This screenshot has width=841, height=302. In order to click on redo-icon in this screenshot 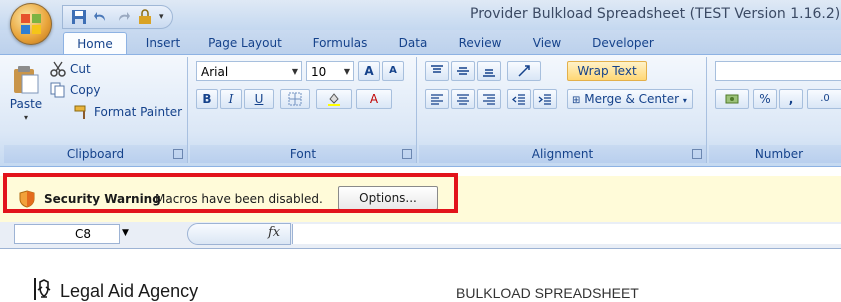, I will do `click(123, 17)`.